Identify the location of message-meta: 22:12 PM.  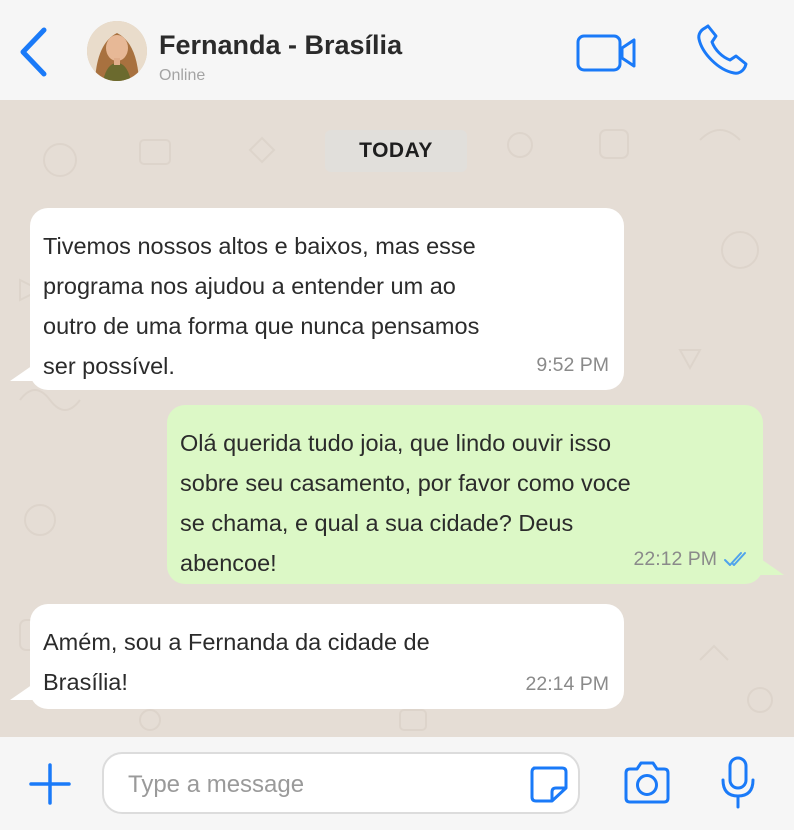
(692, 559).